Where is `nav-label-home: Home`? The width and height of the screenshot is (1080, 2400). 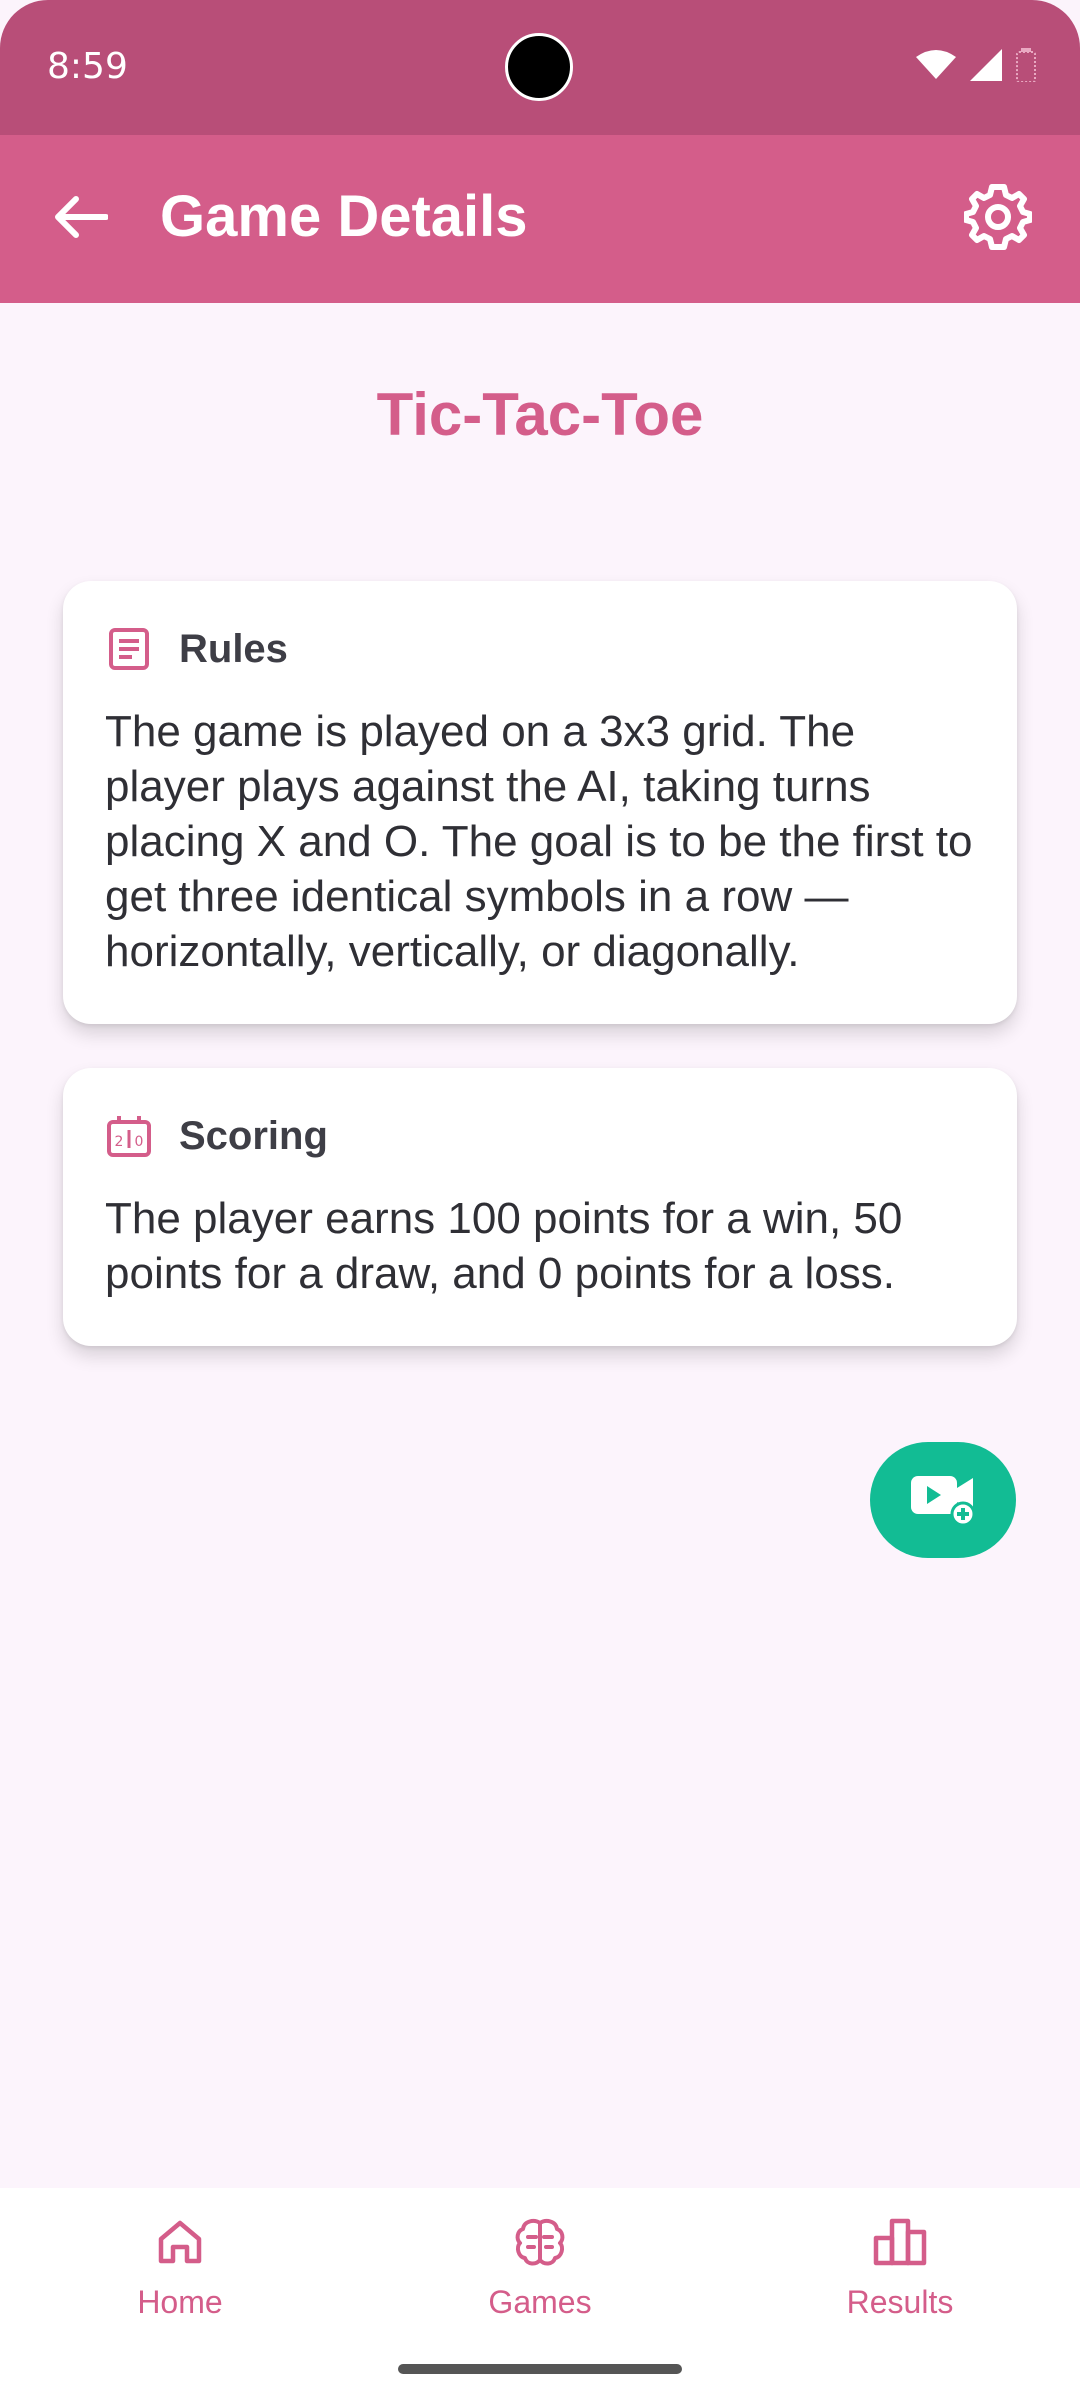
nav-label-home: Home is located at coordinates (180, 2302).